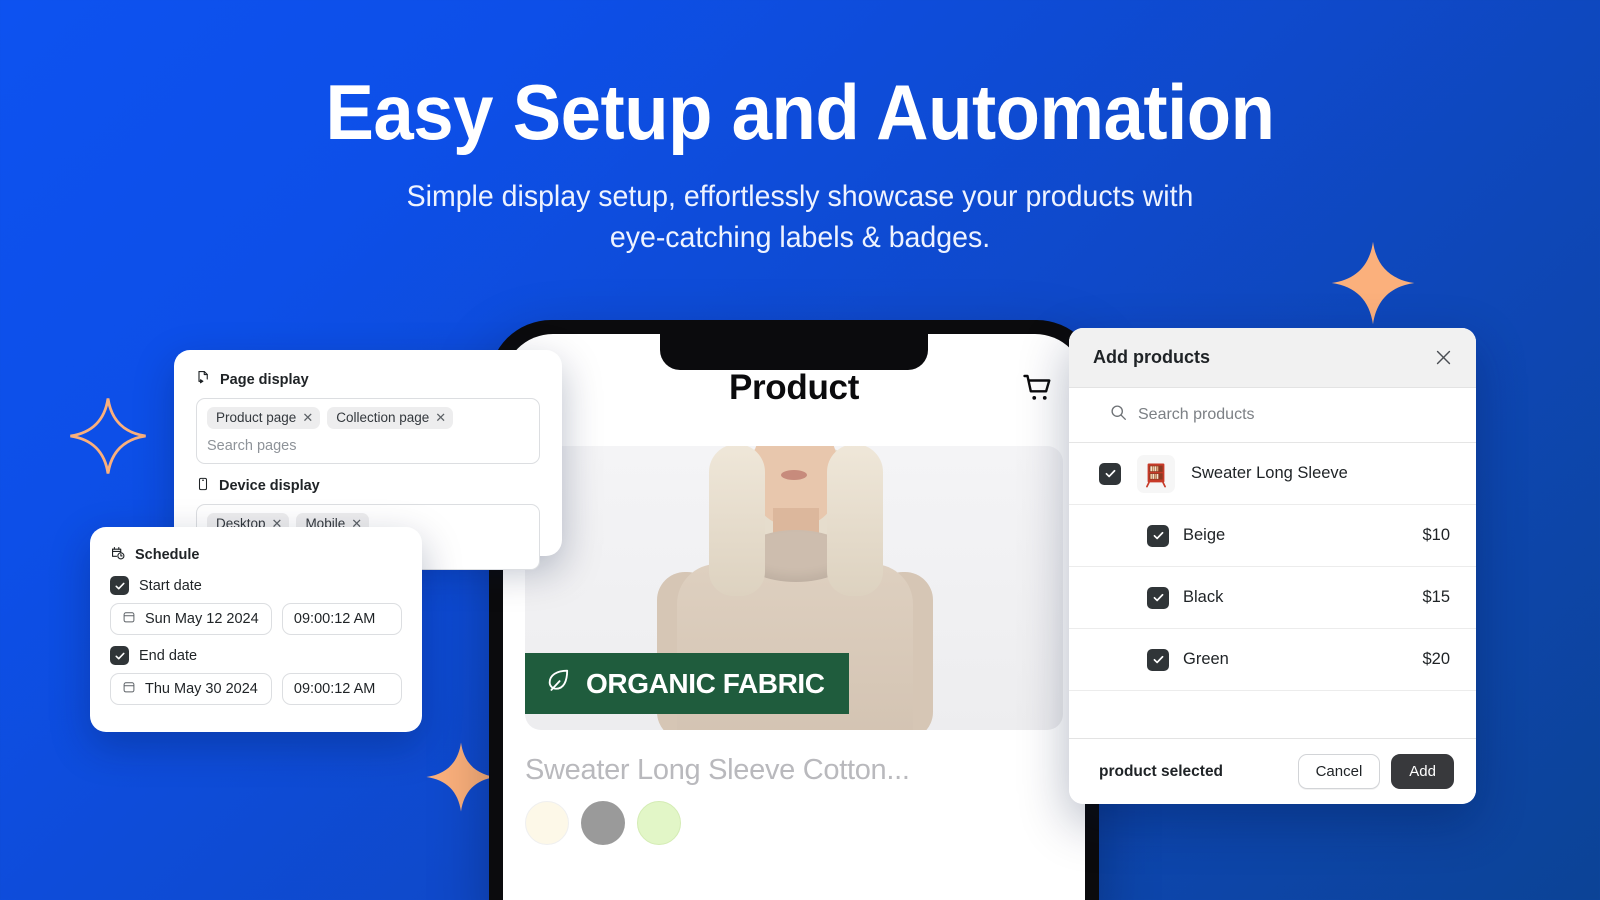  Describe the element at coordinates (368, 446) in the screenshot. I see `search-pages-input: Search pages` at that location.